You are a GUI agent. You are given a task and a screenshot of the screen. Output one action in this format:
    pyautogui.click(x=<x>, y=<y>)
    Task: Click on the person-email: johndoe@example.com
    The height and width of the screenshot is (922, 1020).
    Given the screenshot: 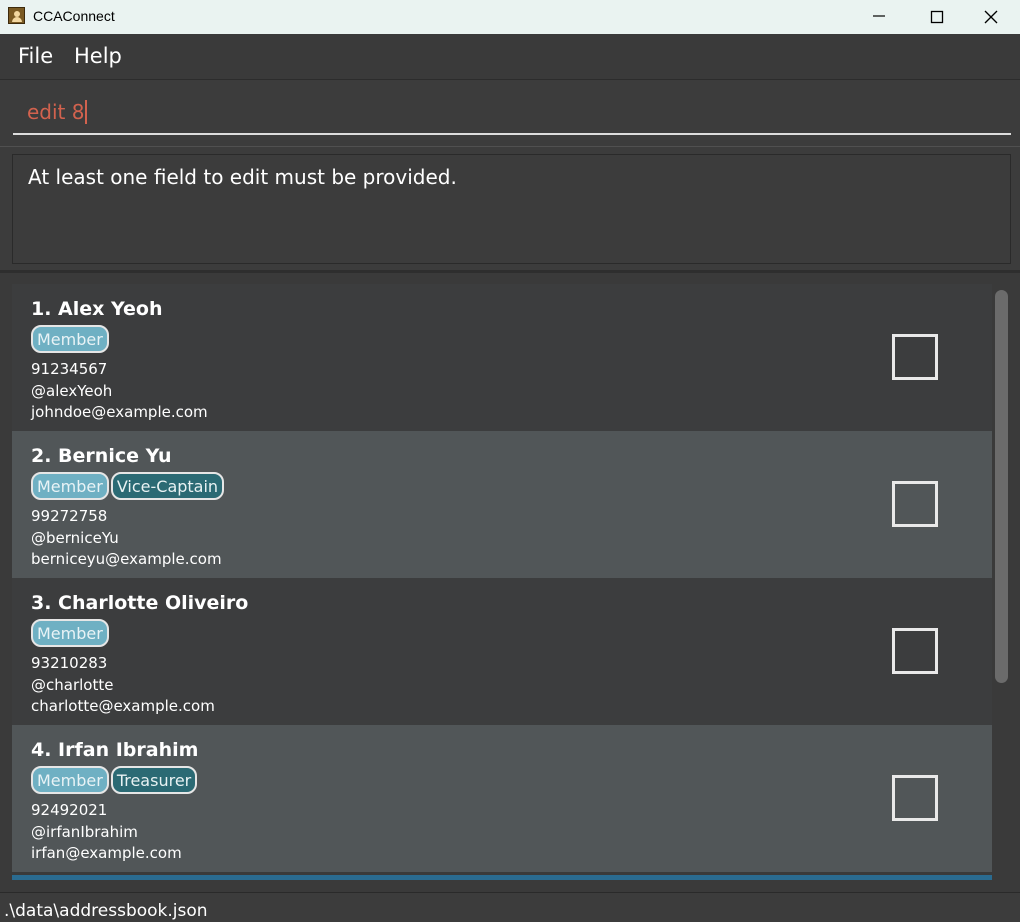 What is the action you would take?
    pyautogui.click(x=119, y=412)
    